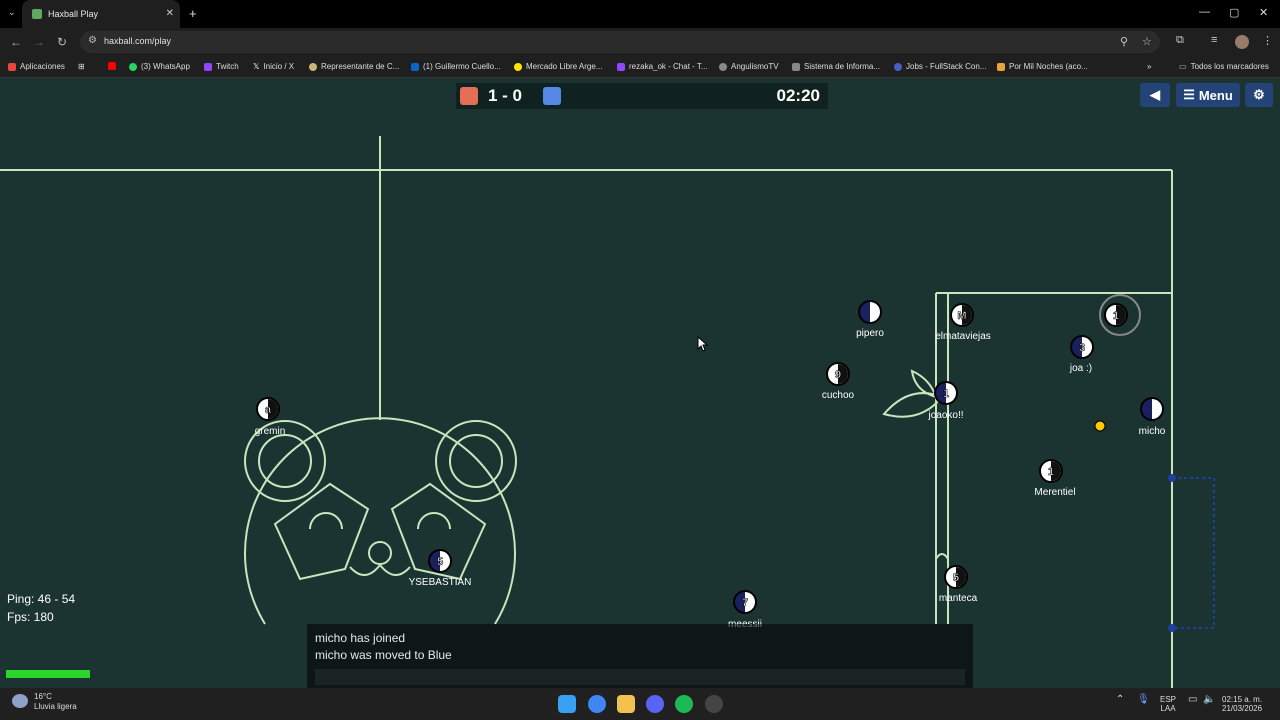 The image size is (1280, 720). I want to click on new-tab-icon: +, so click(193, 13).